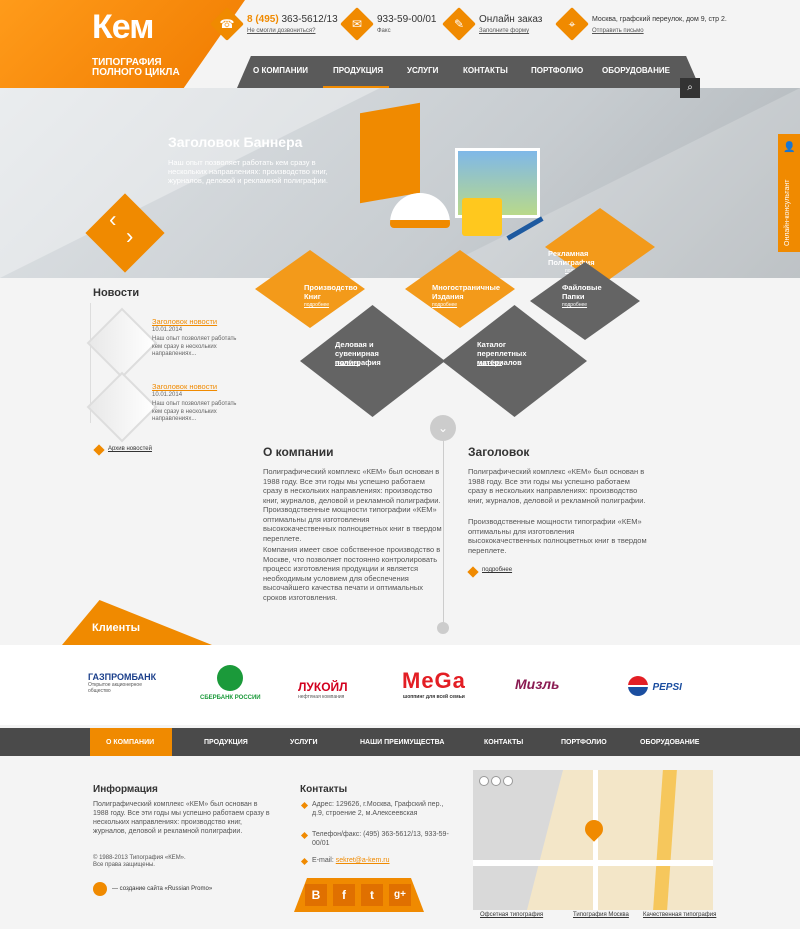  Describe the element at coordinates (618, 31) in the screenshot. I see `send-letter-link: Отправить письмо` at that location.